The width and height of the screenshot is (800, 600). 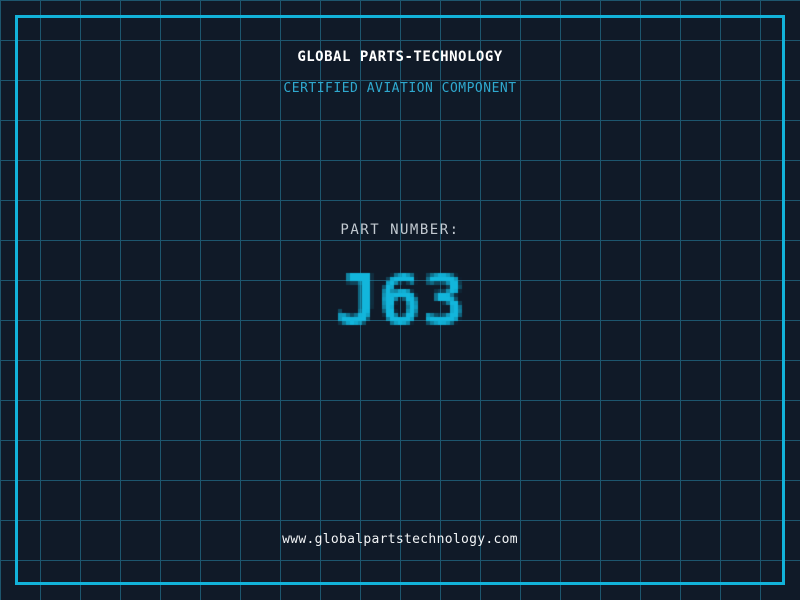 What do you see at coordinates (400, 305) in the screenshot?
I see `part-number-value` at bounding box center [400, 305].